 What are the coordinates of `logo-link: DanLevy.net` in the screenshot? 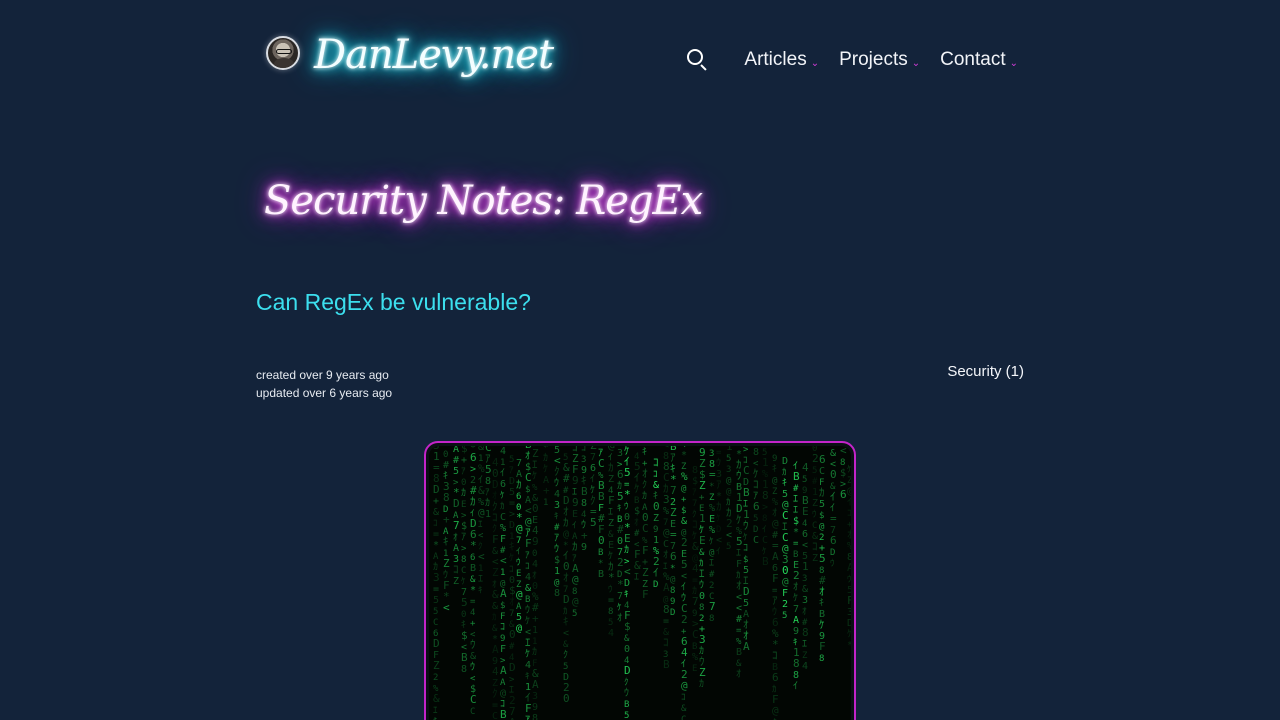 It's located at (405, 52).